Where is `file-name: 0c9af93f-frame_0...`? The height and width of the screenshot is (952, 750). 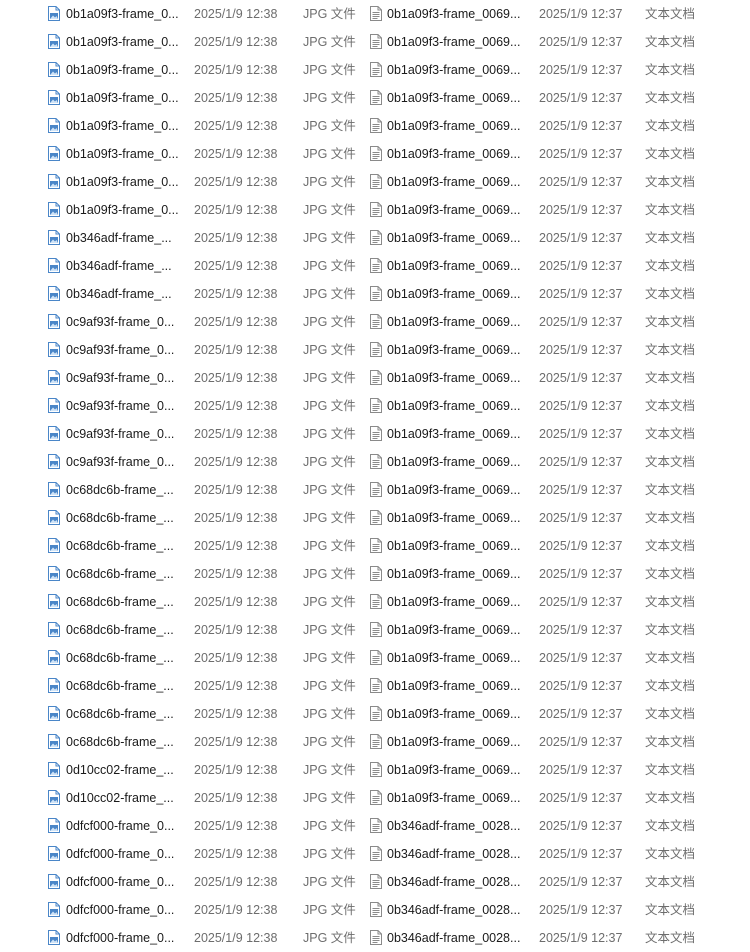
file-name: 0c9af93f-frame_0... is located at coordinates (120, 462).